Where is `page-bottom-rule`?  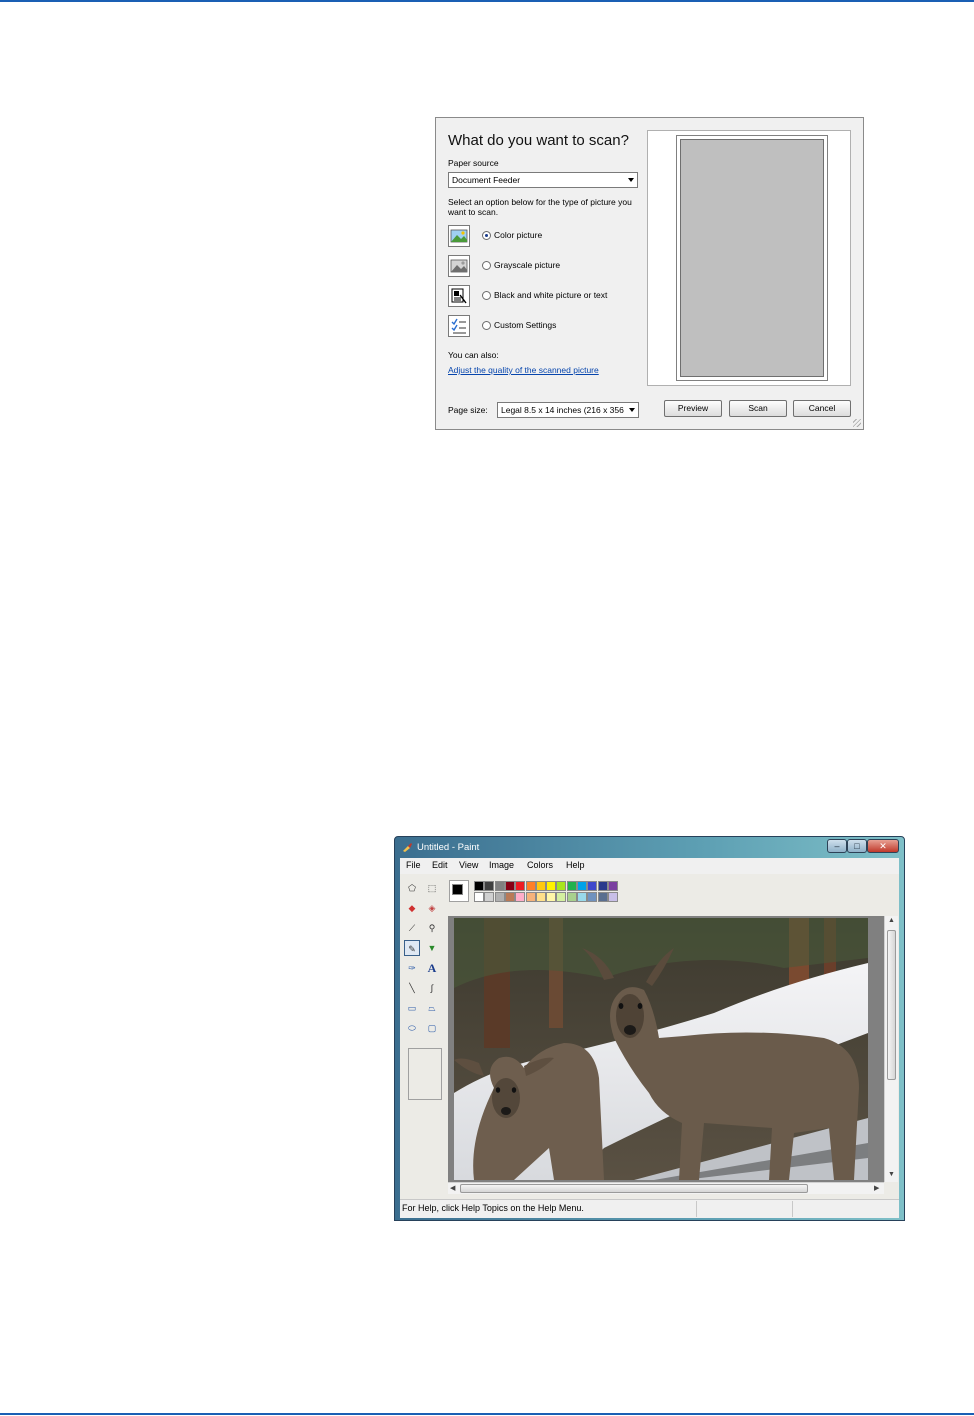 page-bottom-rule is located at coordinates (487, 1414).